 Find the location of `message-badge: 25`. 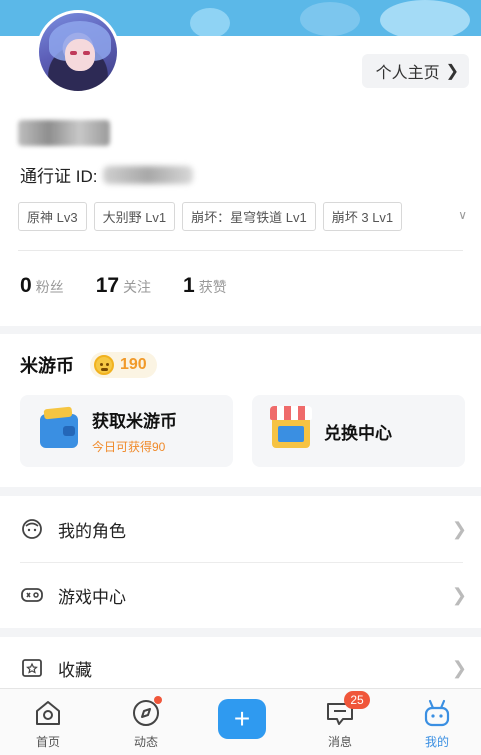

message-badge: 25 is located at coordinates (357, 700).